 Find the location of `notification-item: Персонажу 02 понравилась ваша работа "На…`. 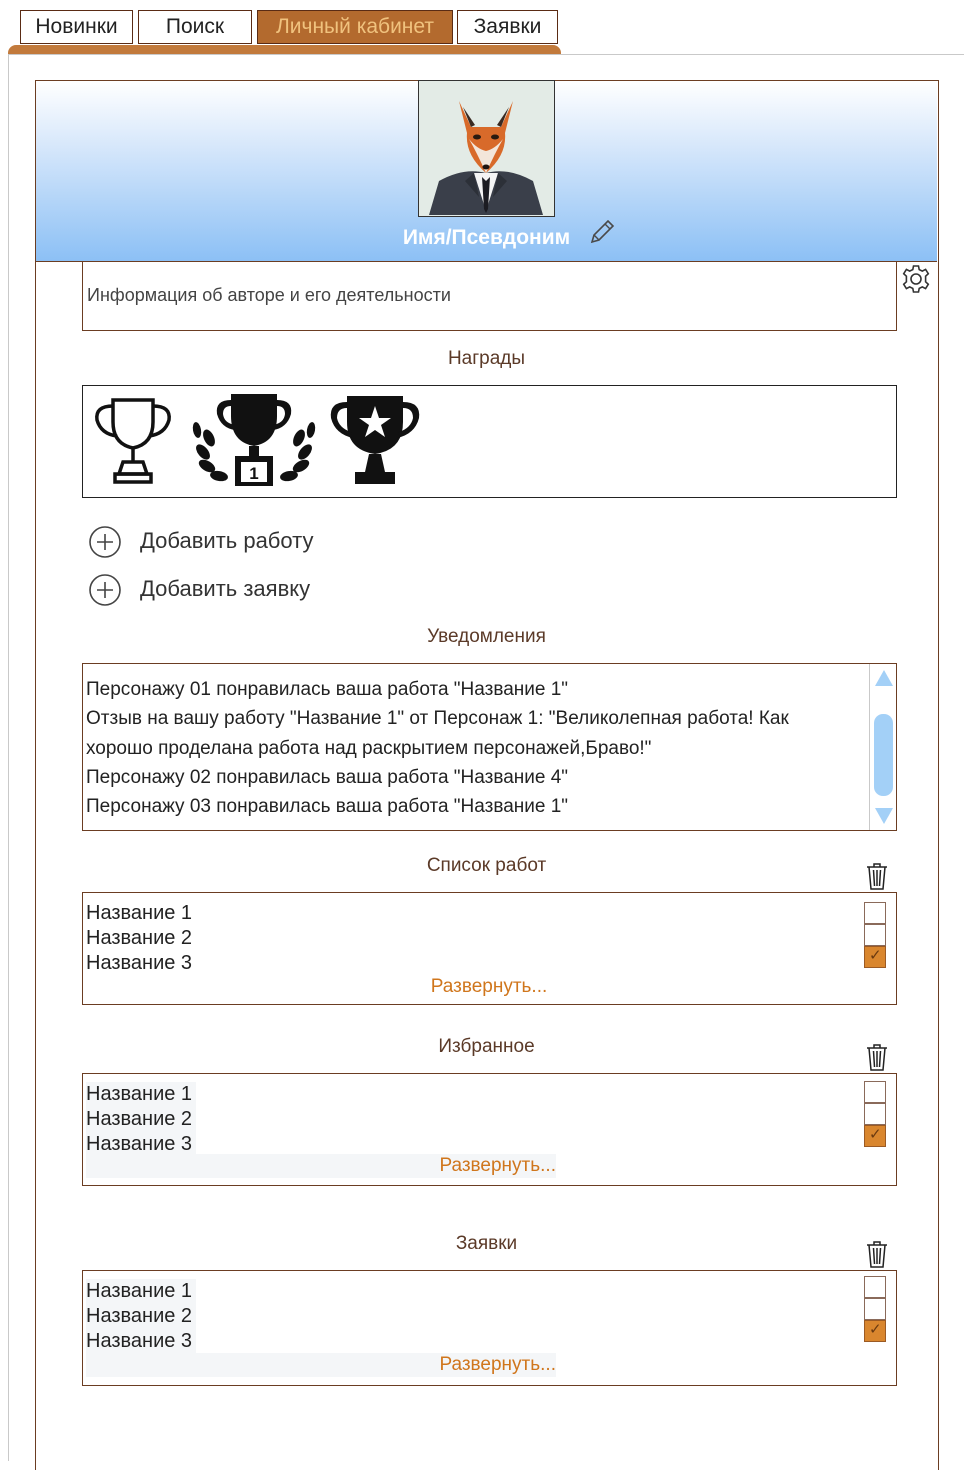

notification-item: Персонажу 02 понравилась ваша работа "На… is located at coordinates (327, 777).